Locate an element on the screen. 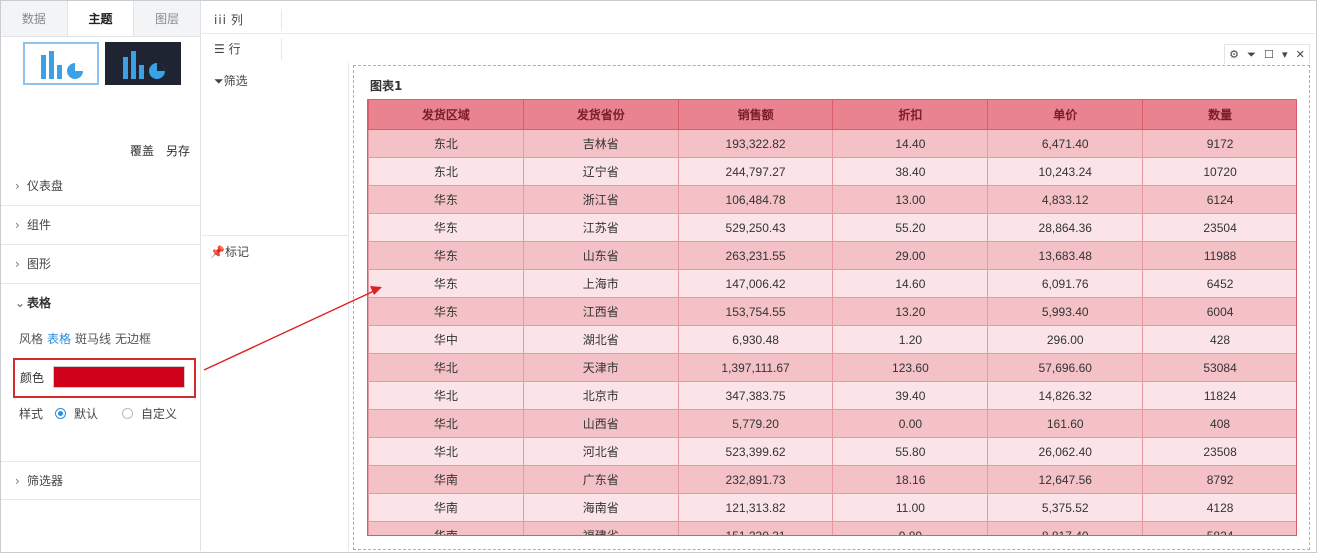 Image resolution: width=1317 pixels, height=553 pixels. table-row: 华东 江西省 153,754.55 13.20 5,993.40 6004 is located at coordinates (832, 311).